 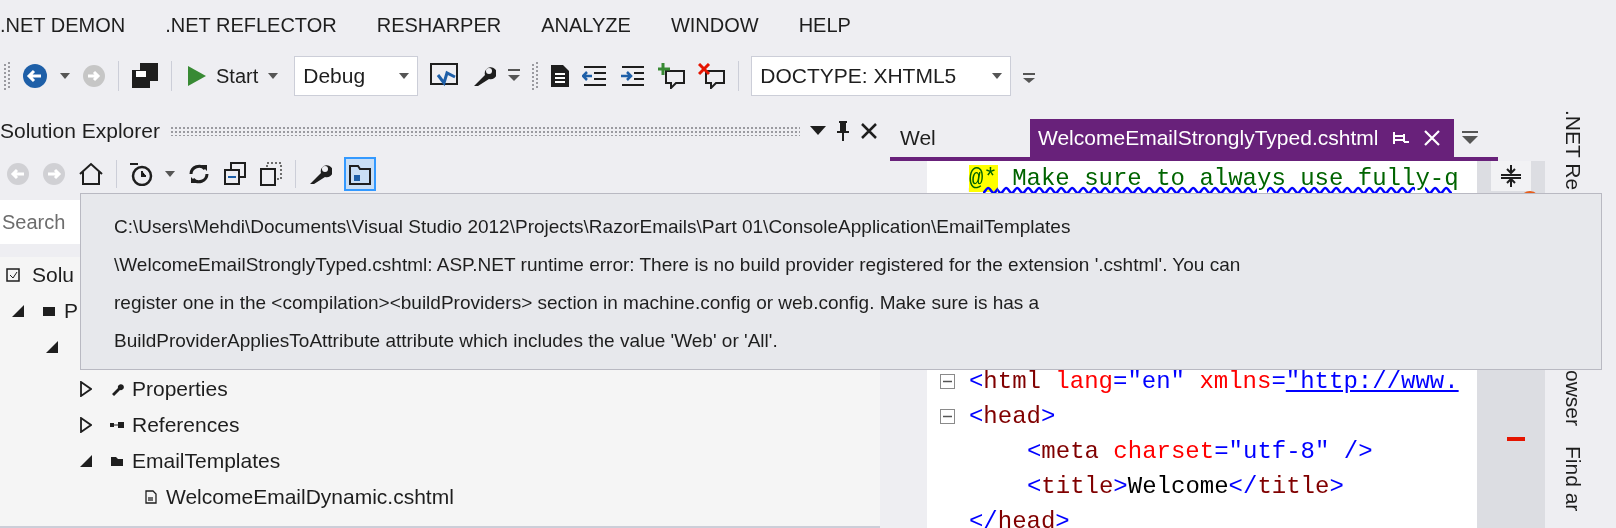 What do you see at coordinates (593, 227) in the screenshot?
I see `tooltip-text: C:\Users\Mehdi\Documents\Visual Studio 2012\Projects\RazorEmails\Part 01\ConsoleApplication\EmailTemplates` at bounding box center [593, 227].